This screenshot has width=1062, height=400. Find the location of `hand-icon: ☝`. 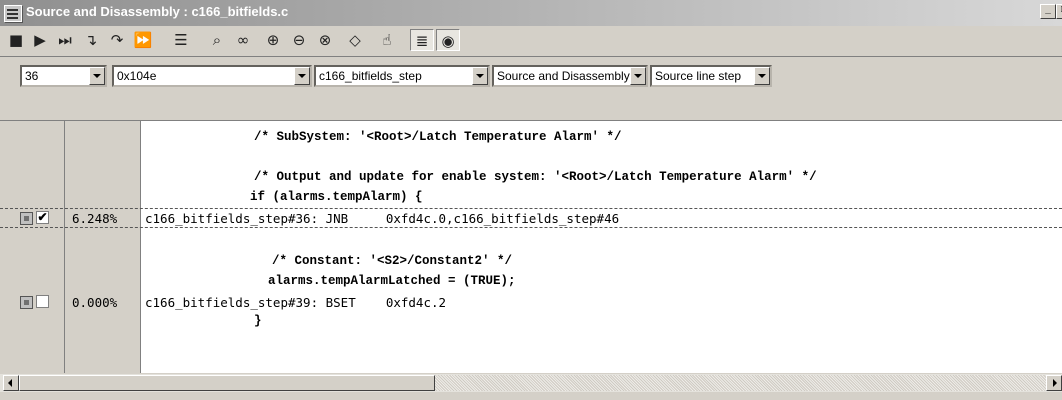

hand-icon: ☝ is located at coordinates (387, 40).